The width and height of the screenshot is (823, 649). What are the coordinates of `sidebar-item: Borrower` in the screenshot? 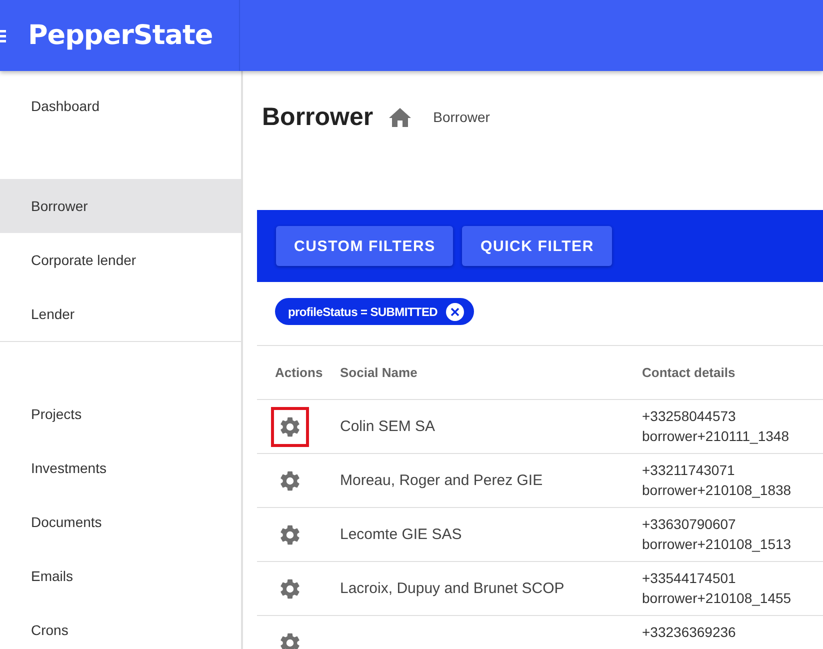 It's located at (120, 206).